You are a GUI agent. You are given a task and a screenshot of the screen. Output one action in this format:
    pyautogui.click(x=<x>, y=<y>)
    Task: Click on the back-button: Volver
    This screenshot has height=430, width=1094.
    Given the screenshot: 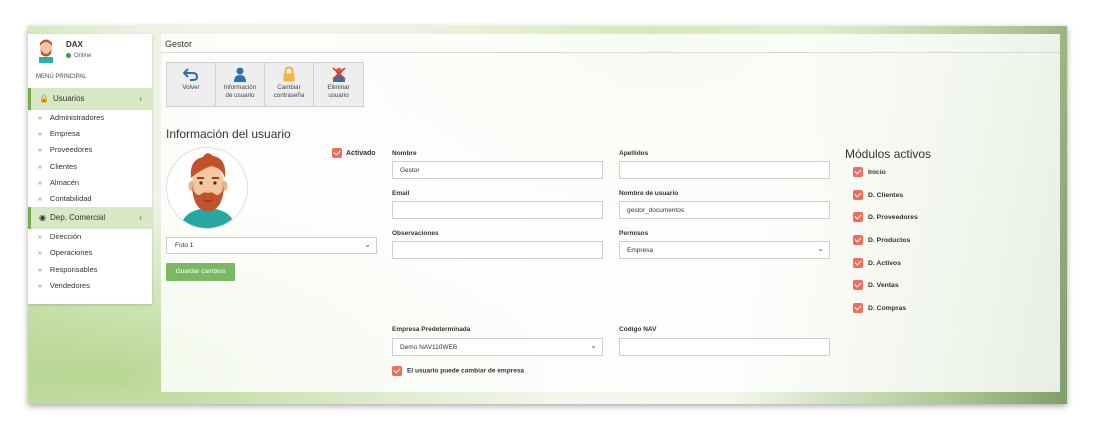 What is the action you would take?
    pyautogui.click(x=191, y=84)
    